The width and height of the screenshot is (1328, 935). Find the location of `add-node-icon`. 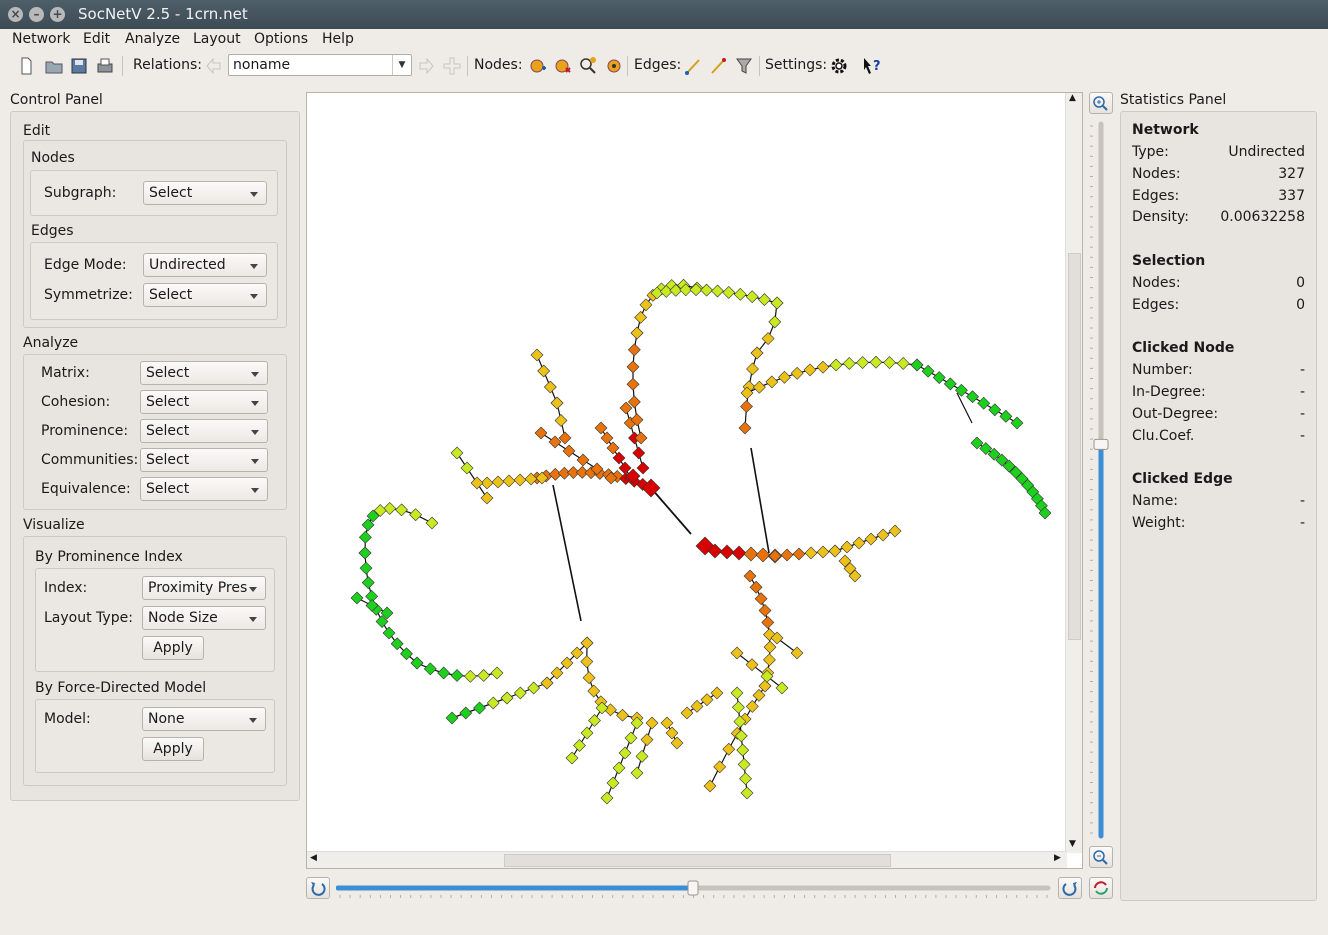

add-node-icon is located at coordinates (538, 66).